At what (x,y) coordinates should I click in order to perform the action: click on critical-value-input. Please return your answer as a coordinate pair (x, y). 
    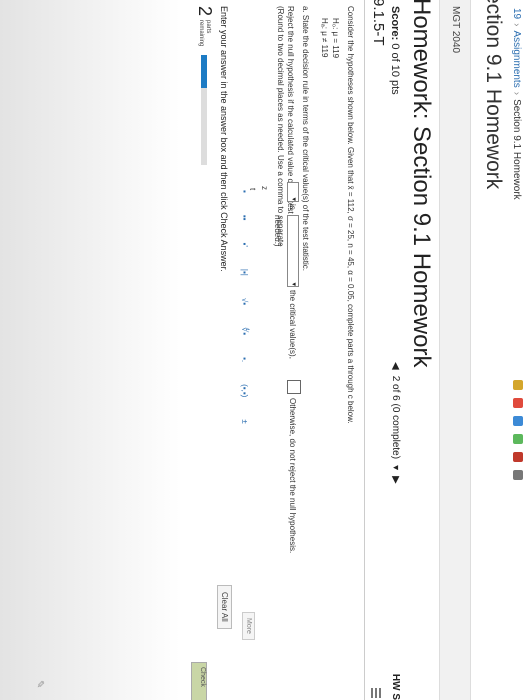
    Looking at the image, I should click on (294, 387).